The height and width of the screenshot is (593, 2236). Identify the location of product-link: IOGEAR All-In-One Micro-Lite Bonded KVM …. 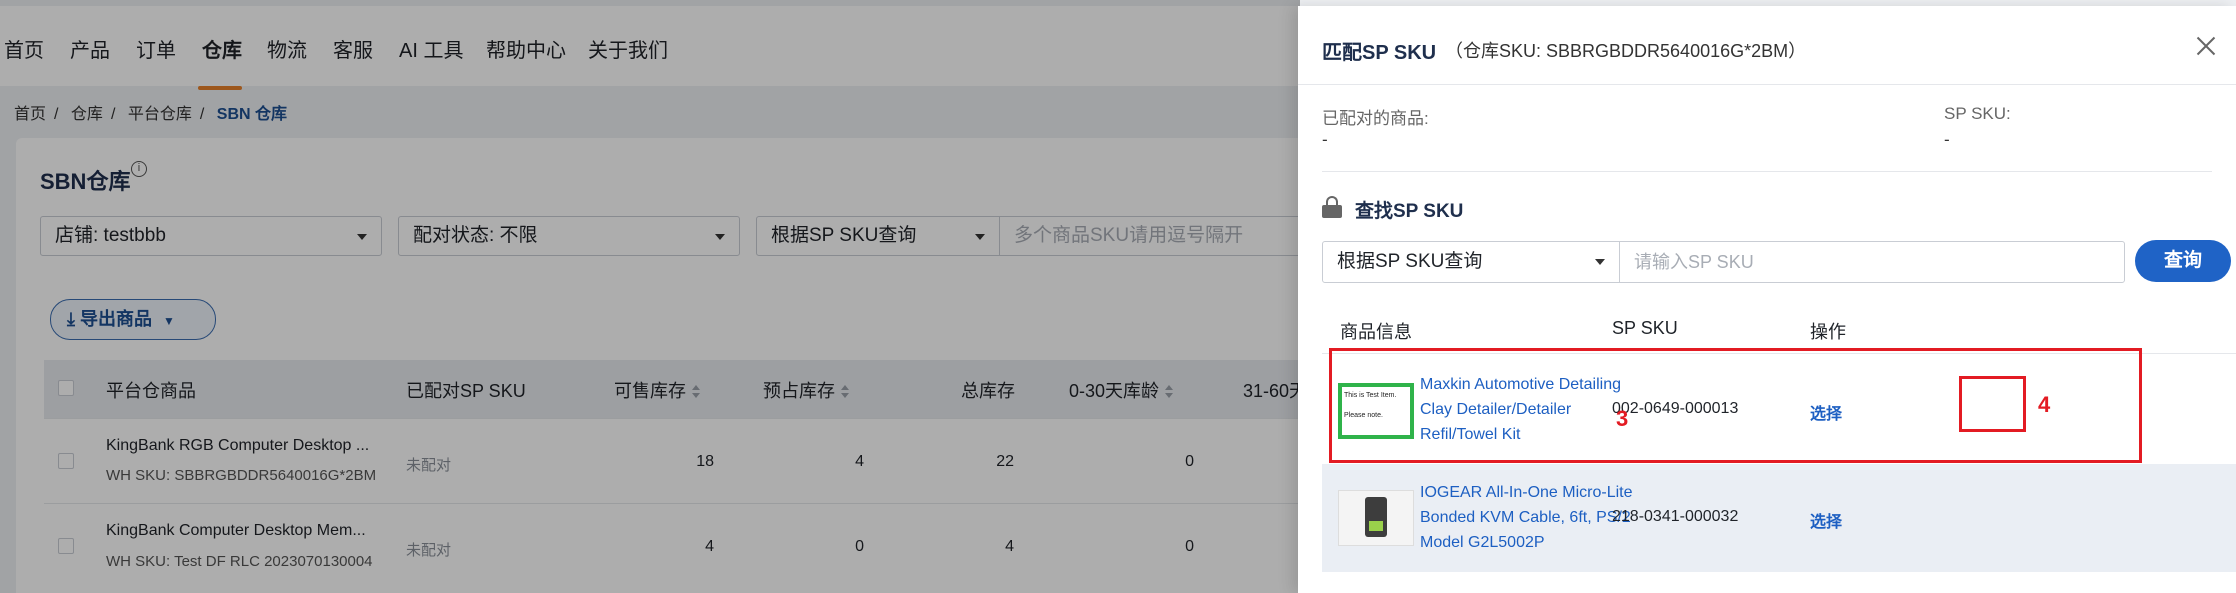
(1530, 517).